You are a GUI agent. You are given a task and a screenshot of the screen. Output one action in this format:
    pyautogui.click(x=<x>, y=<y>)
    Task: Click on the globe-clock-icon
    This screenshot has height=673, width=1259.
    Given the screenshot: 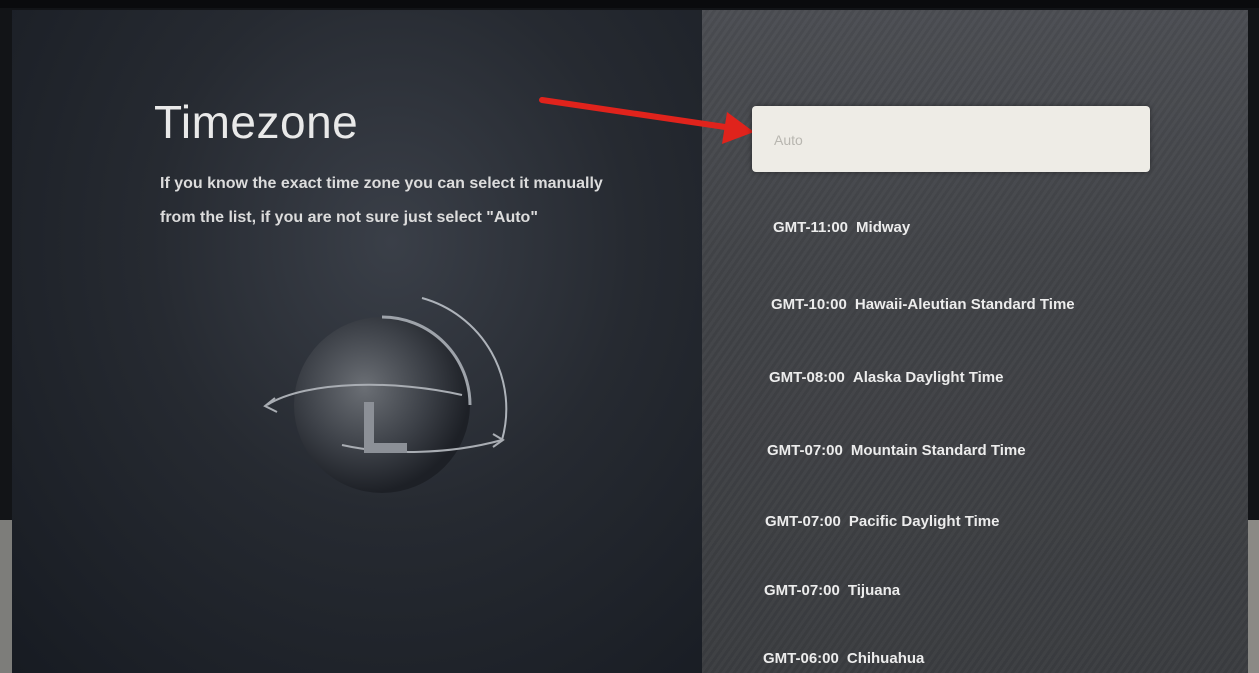 What is the action you would take?
    pyautogui.click(x=397, y=405)
    